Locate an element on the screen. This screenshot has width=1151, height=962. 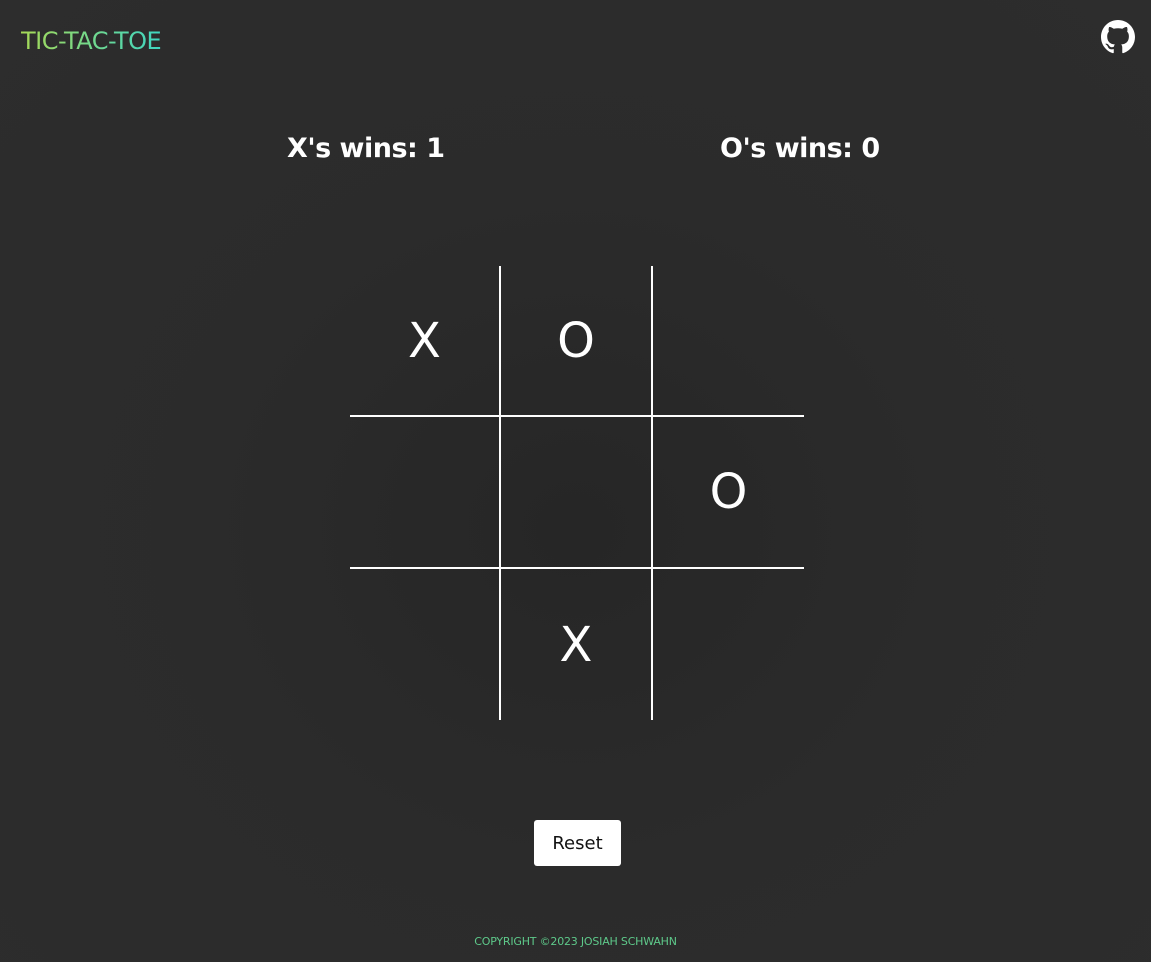
board-cell-2: O is located at coordinates (577, 341).